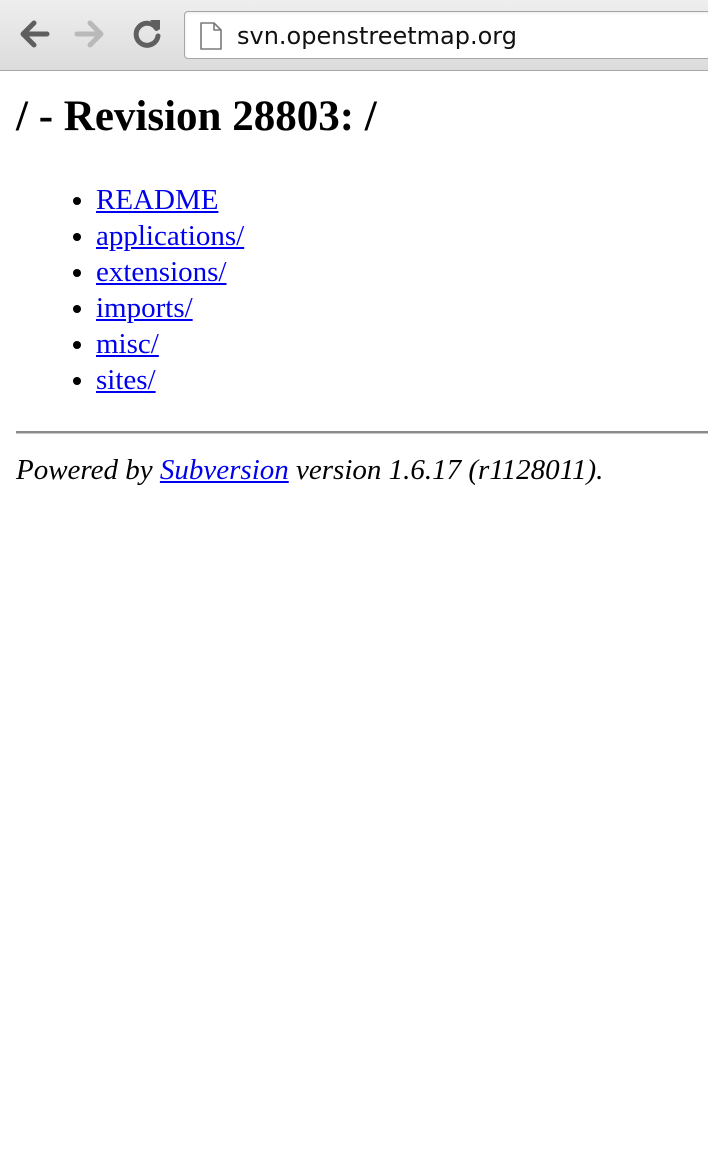 Image resolution: width=708 pixels, height=1150 pixels. What do you see at coordinates (377, 36) in the screenshot?
I see `address-bar-url: svn.openstreetmap.org` at bounding box center [377, 36].